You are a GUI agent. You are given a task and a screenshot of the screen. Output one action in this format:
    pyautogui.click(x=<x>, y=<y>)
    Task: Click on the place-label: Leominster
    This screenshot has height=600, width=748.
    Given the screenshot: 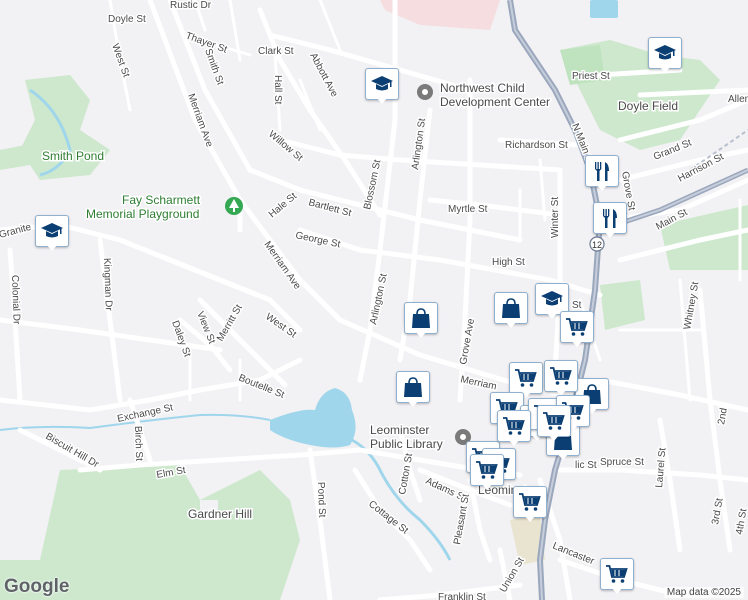 What is the action you would take?
    pyautogui.click(x=399, y=430)
    